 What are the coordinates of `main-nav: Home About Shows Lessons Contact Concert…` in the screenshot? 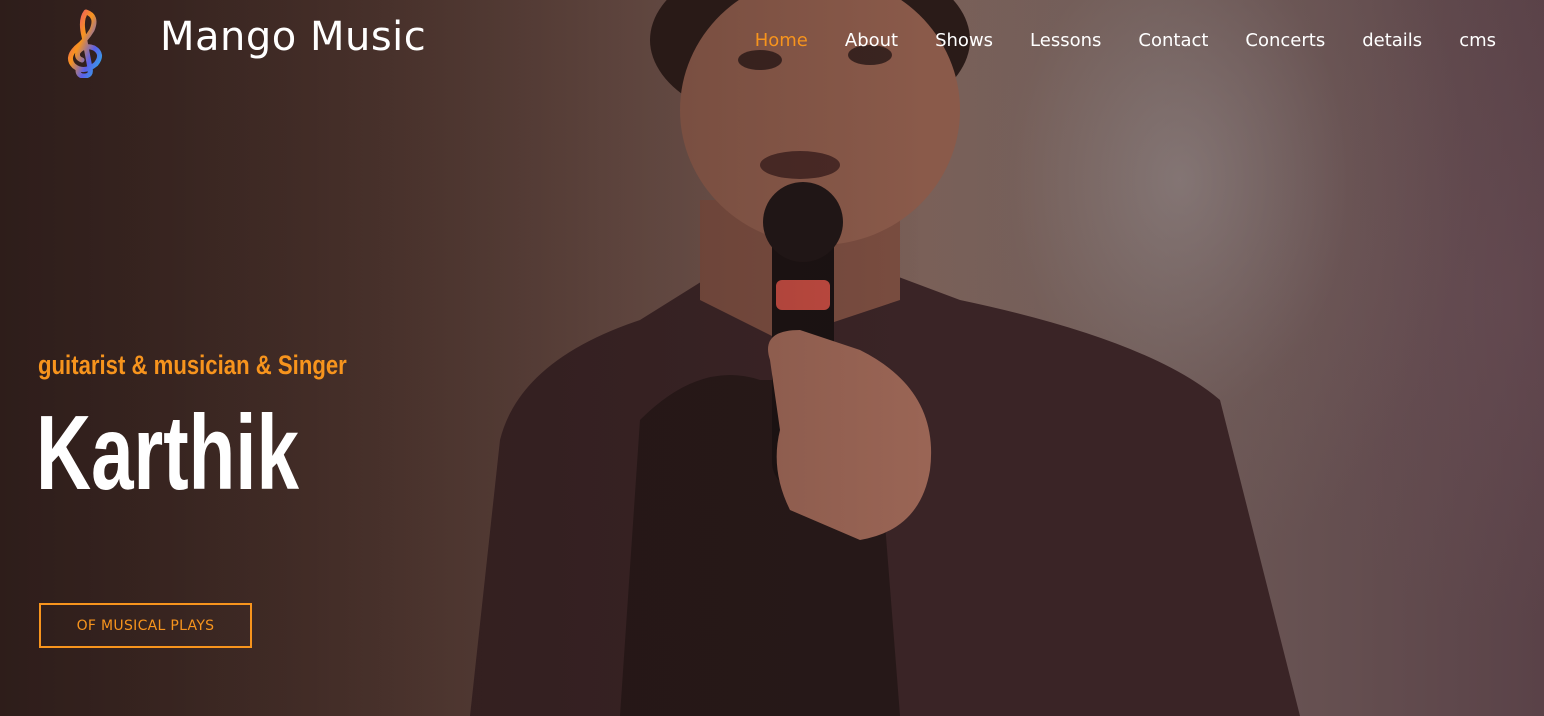 It's located at (1125, 40).